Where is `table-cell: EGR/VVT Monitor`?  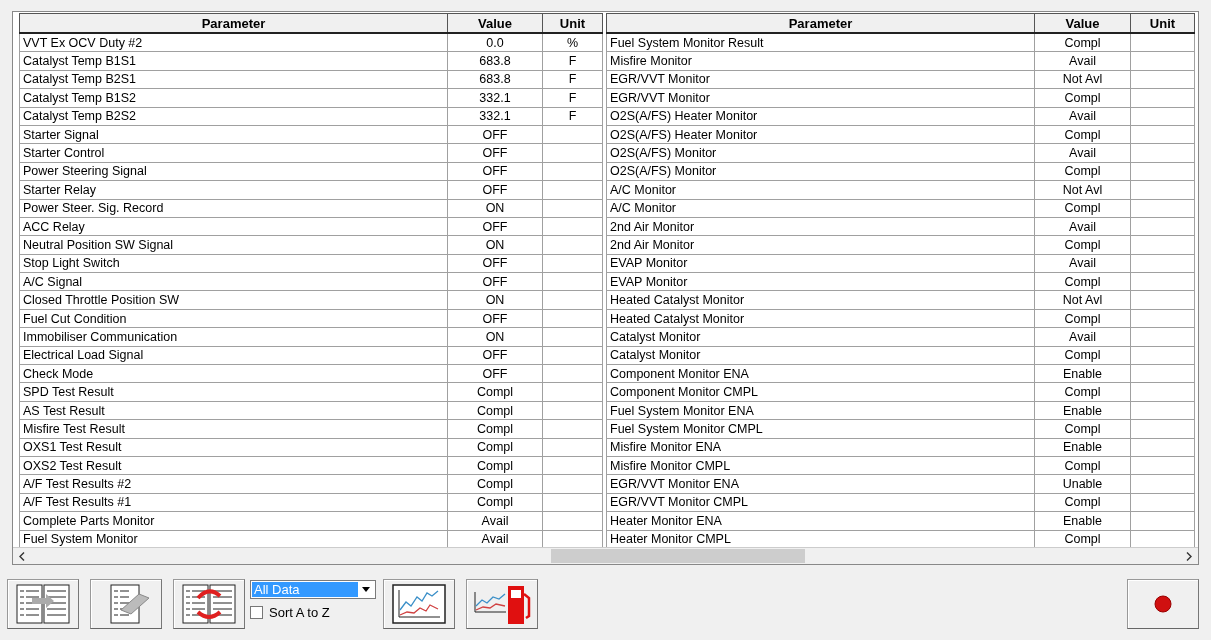
table-cell: EGR/VVT Monitor is located at coordinates (820, 98).